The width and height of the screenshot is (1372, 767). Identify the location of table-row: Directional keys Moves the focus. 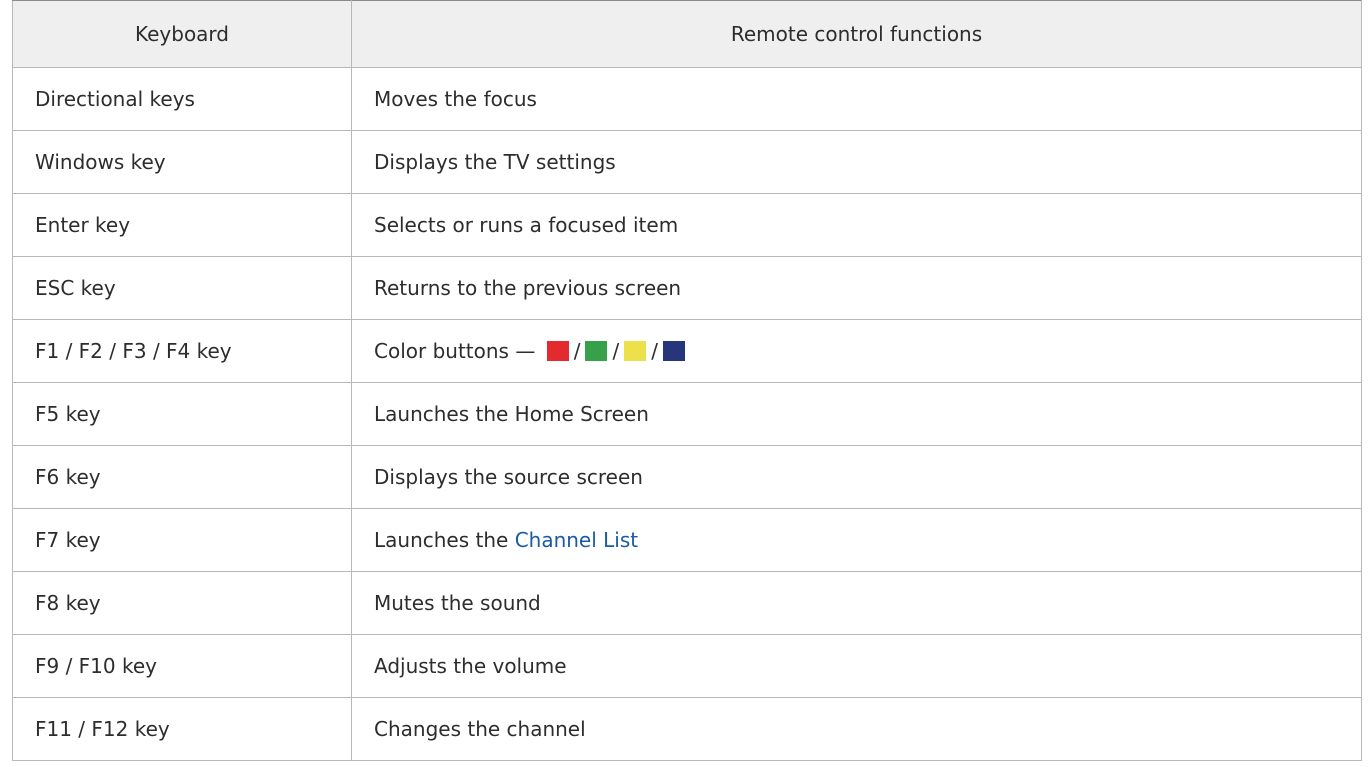
(687, 99).